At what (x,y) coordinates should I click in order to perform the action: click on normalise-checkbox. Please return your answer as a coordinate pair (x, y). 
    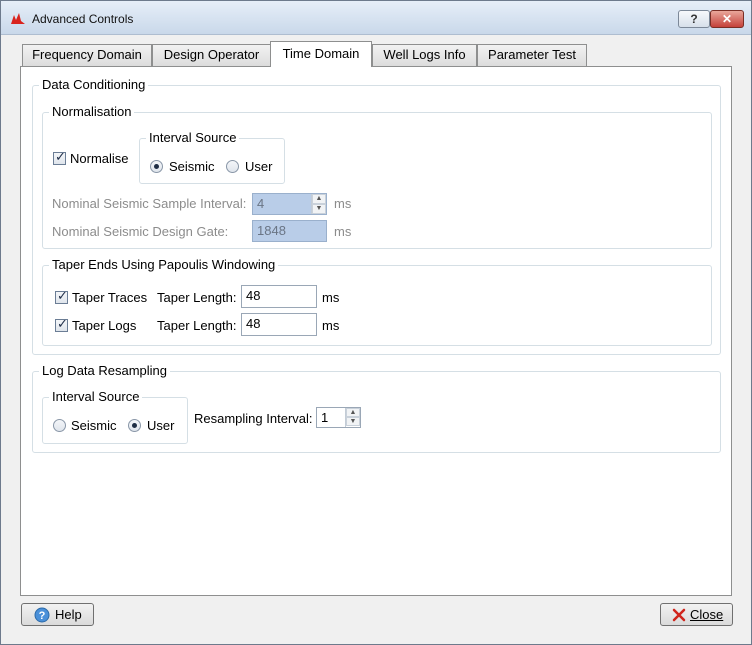
    Looking at the image, I should click on (59, 157).